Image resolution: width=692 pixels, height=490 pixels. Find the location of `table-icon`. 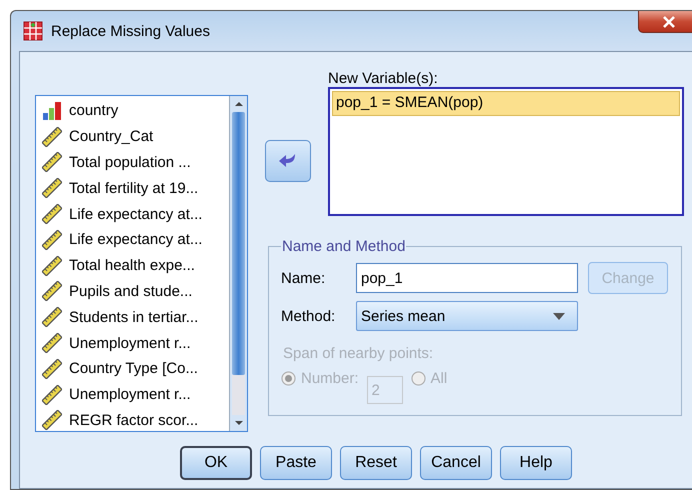

table-icon is located at coordinates (33, 31).